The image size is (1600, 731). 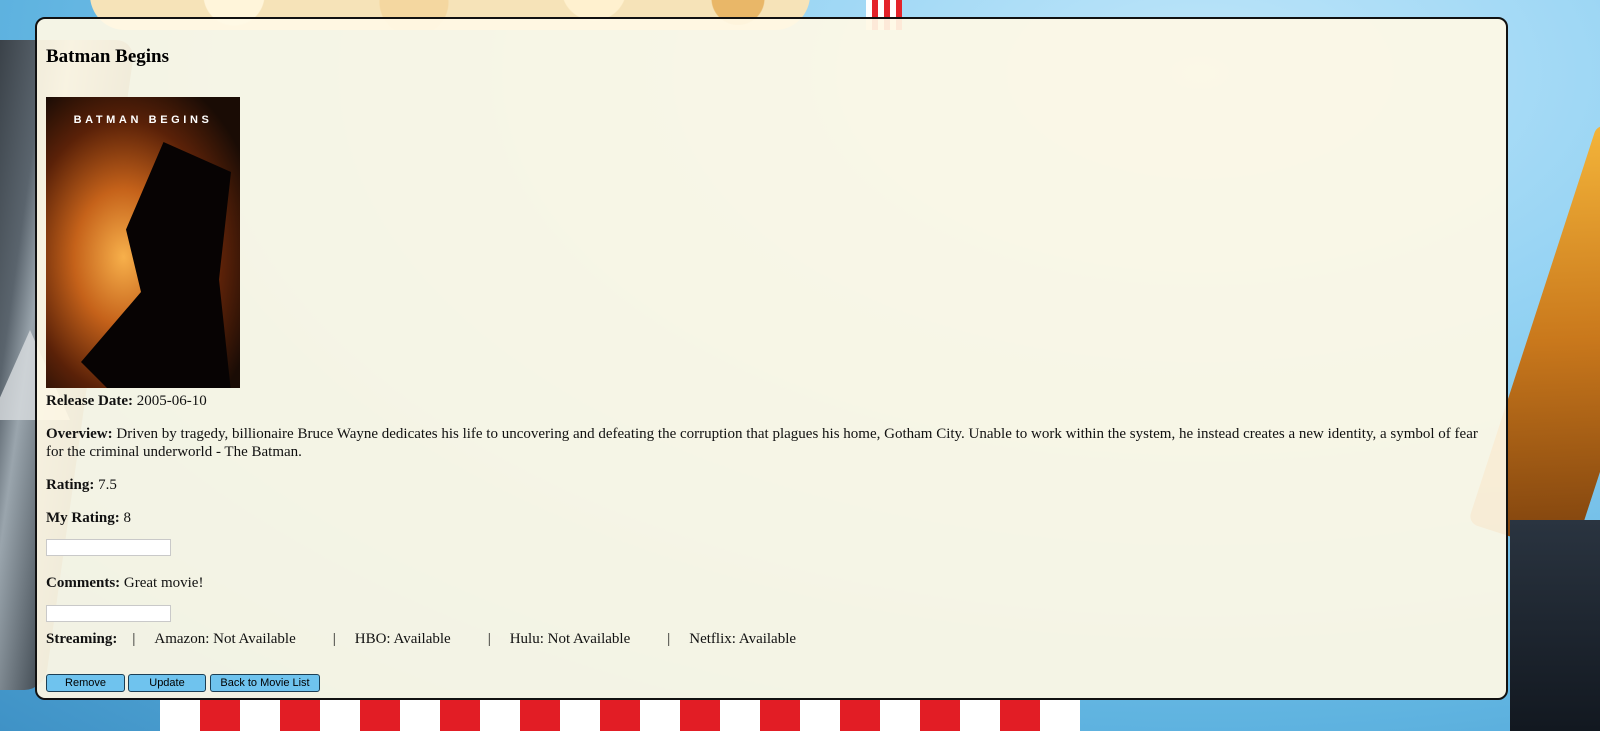 What do you see at coordinates (171, 401) in the screenshot?
I see `release-date-value: 2005-06-10` at bounding box center [171, 401].